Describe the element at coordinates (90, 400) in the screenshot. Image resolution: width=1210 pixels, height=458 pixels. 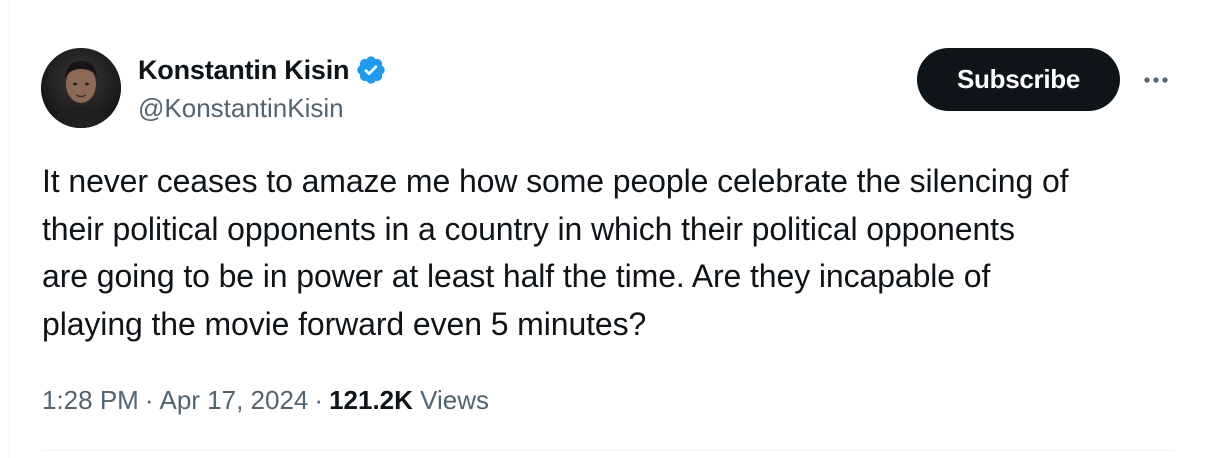
I see `tweet-time: 1:28 PM` at that location.